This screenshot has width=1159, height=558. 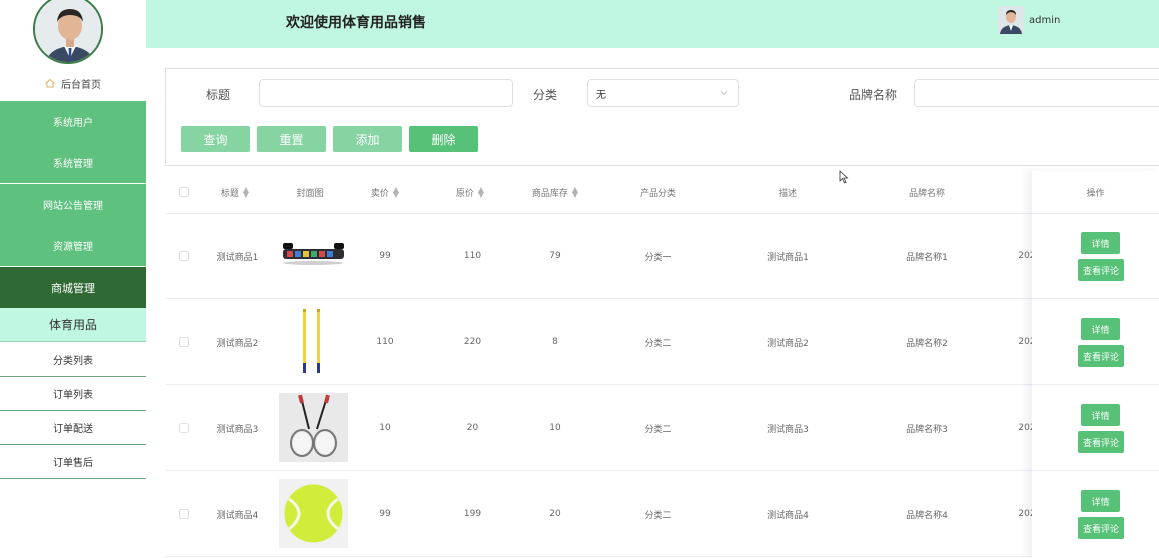 I want to click on brand-filter-input, so click(x=1036, y=93).